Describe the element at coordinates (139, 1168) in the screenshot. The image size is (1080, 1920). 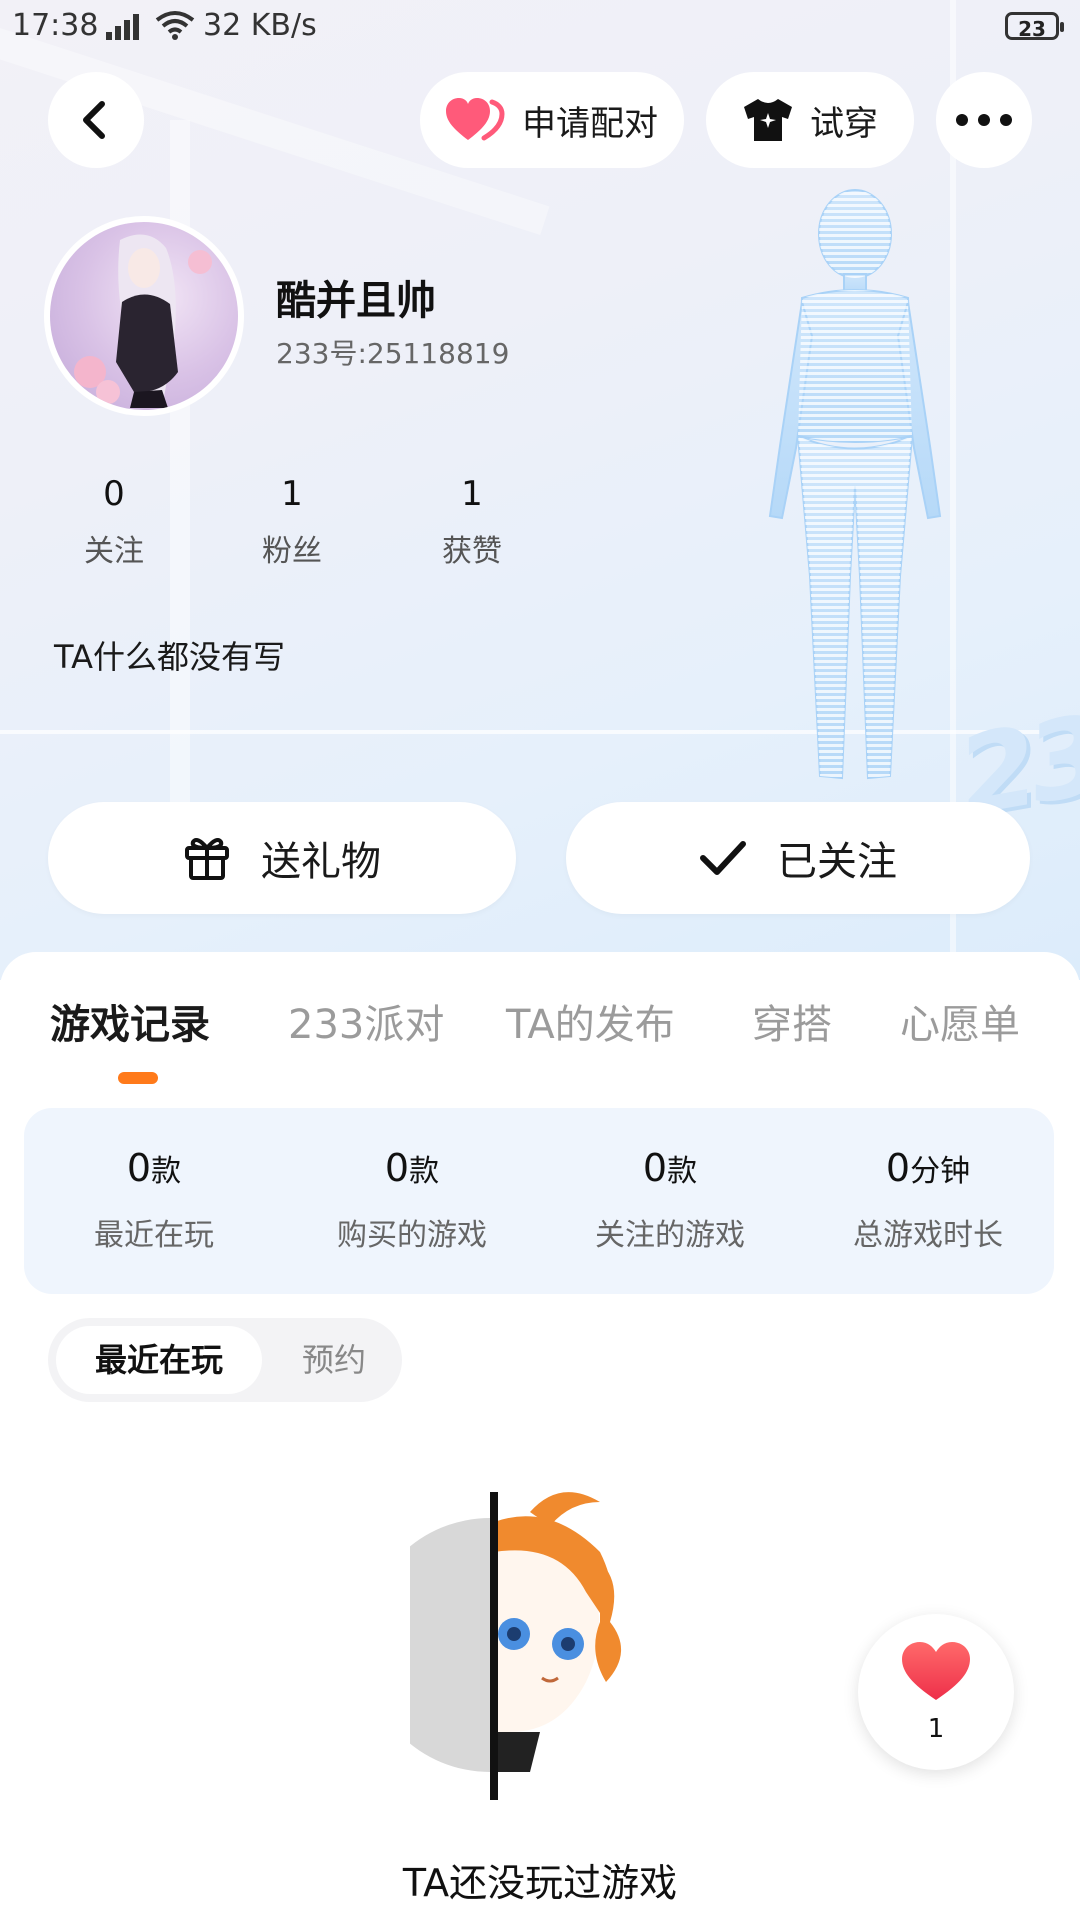
I see `recent-playing-count: 0` at that location.